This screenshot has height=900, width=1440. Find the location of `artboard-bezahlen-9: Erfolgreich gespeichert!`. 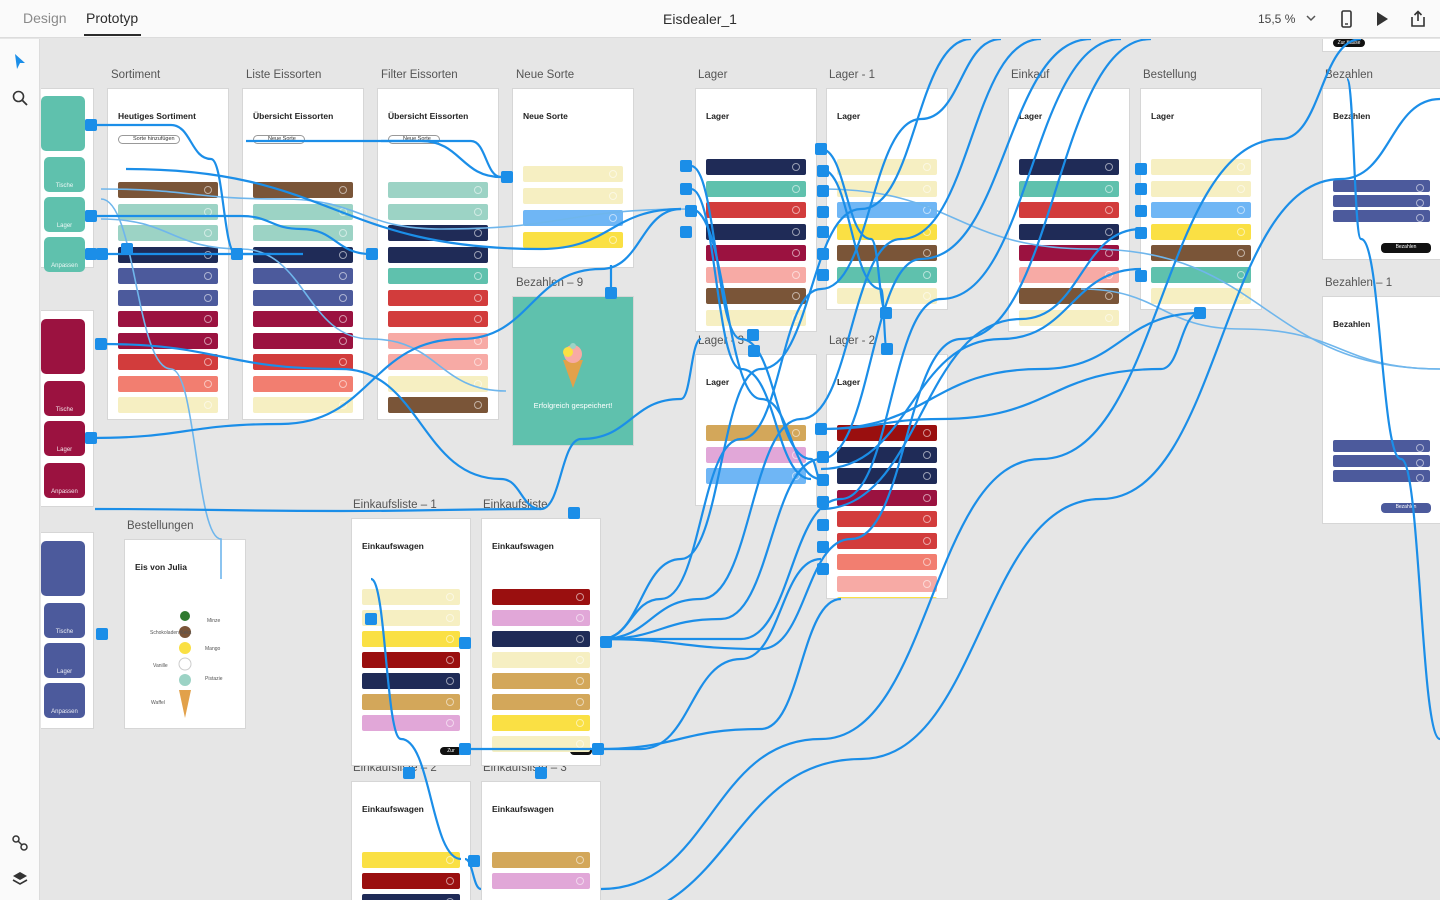

artboard-bezahlen-9: Erfolgreich gespeichert! is located at coordinates (573, 371).